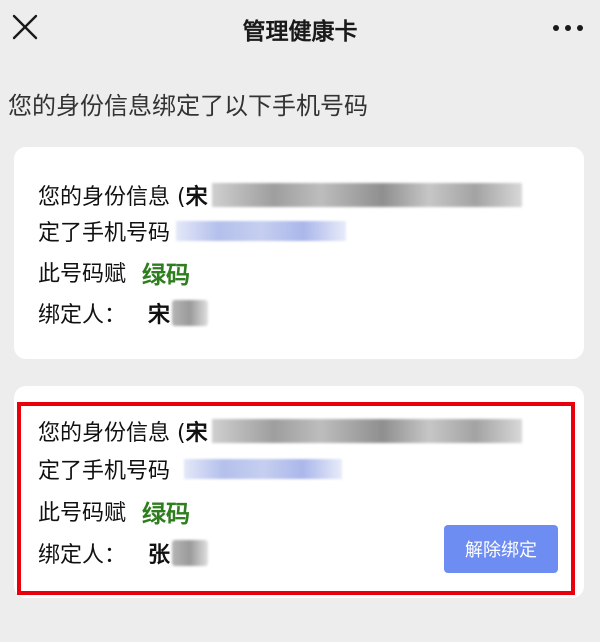 The image size is (600, 642). I want to click on code-prefix: 此号码赋, so click(82, 274).